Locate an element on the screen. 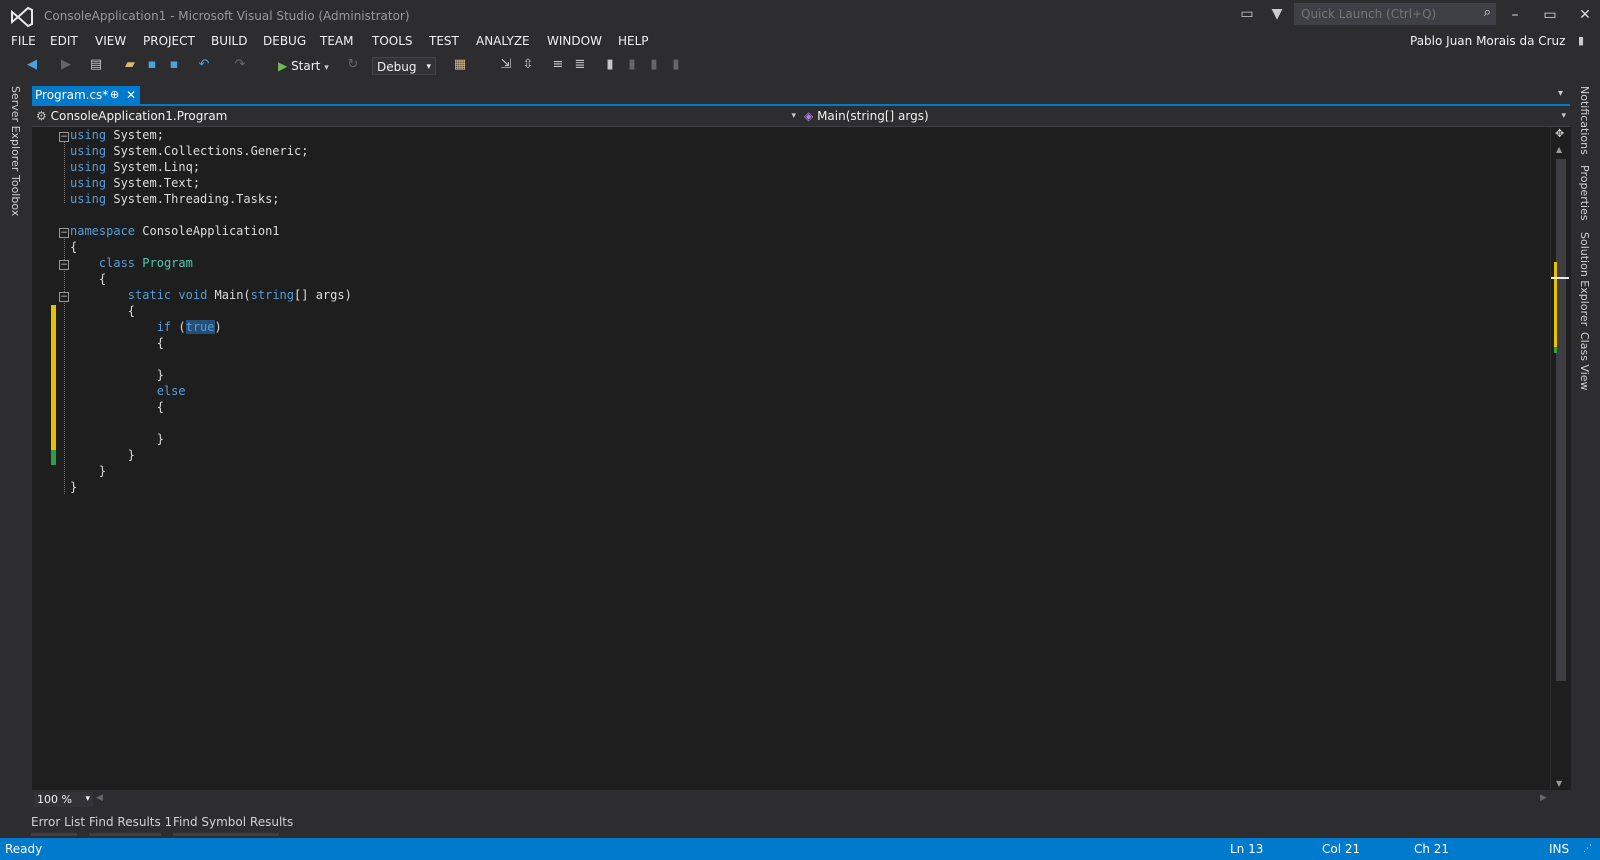 This screenshot has width=1600, height=860. step-over-icon: ⇳ is located at coordinates (528, 65).